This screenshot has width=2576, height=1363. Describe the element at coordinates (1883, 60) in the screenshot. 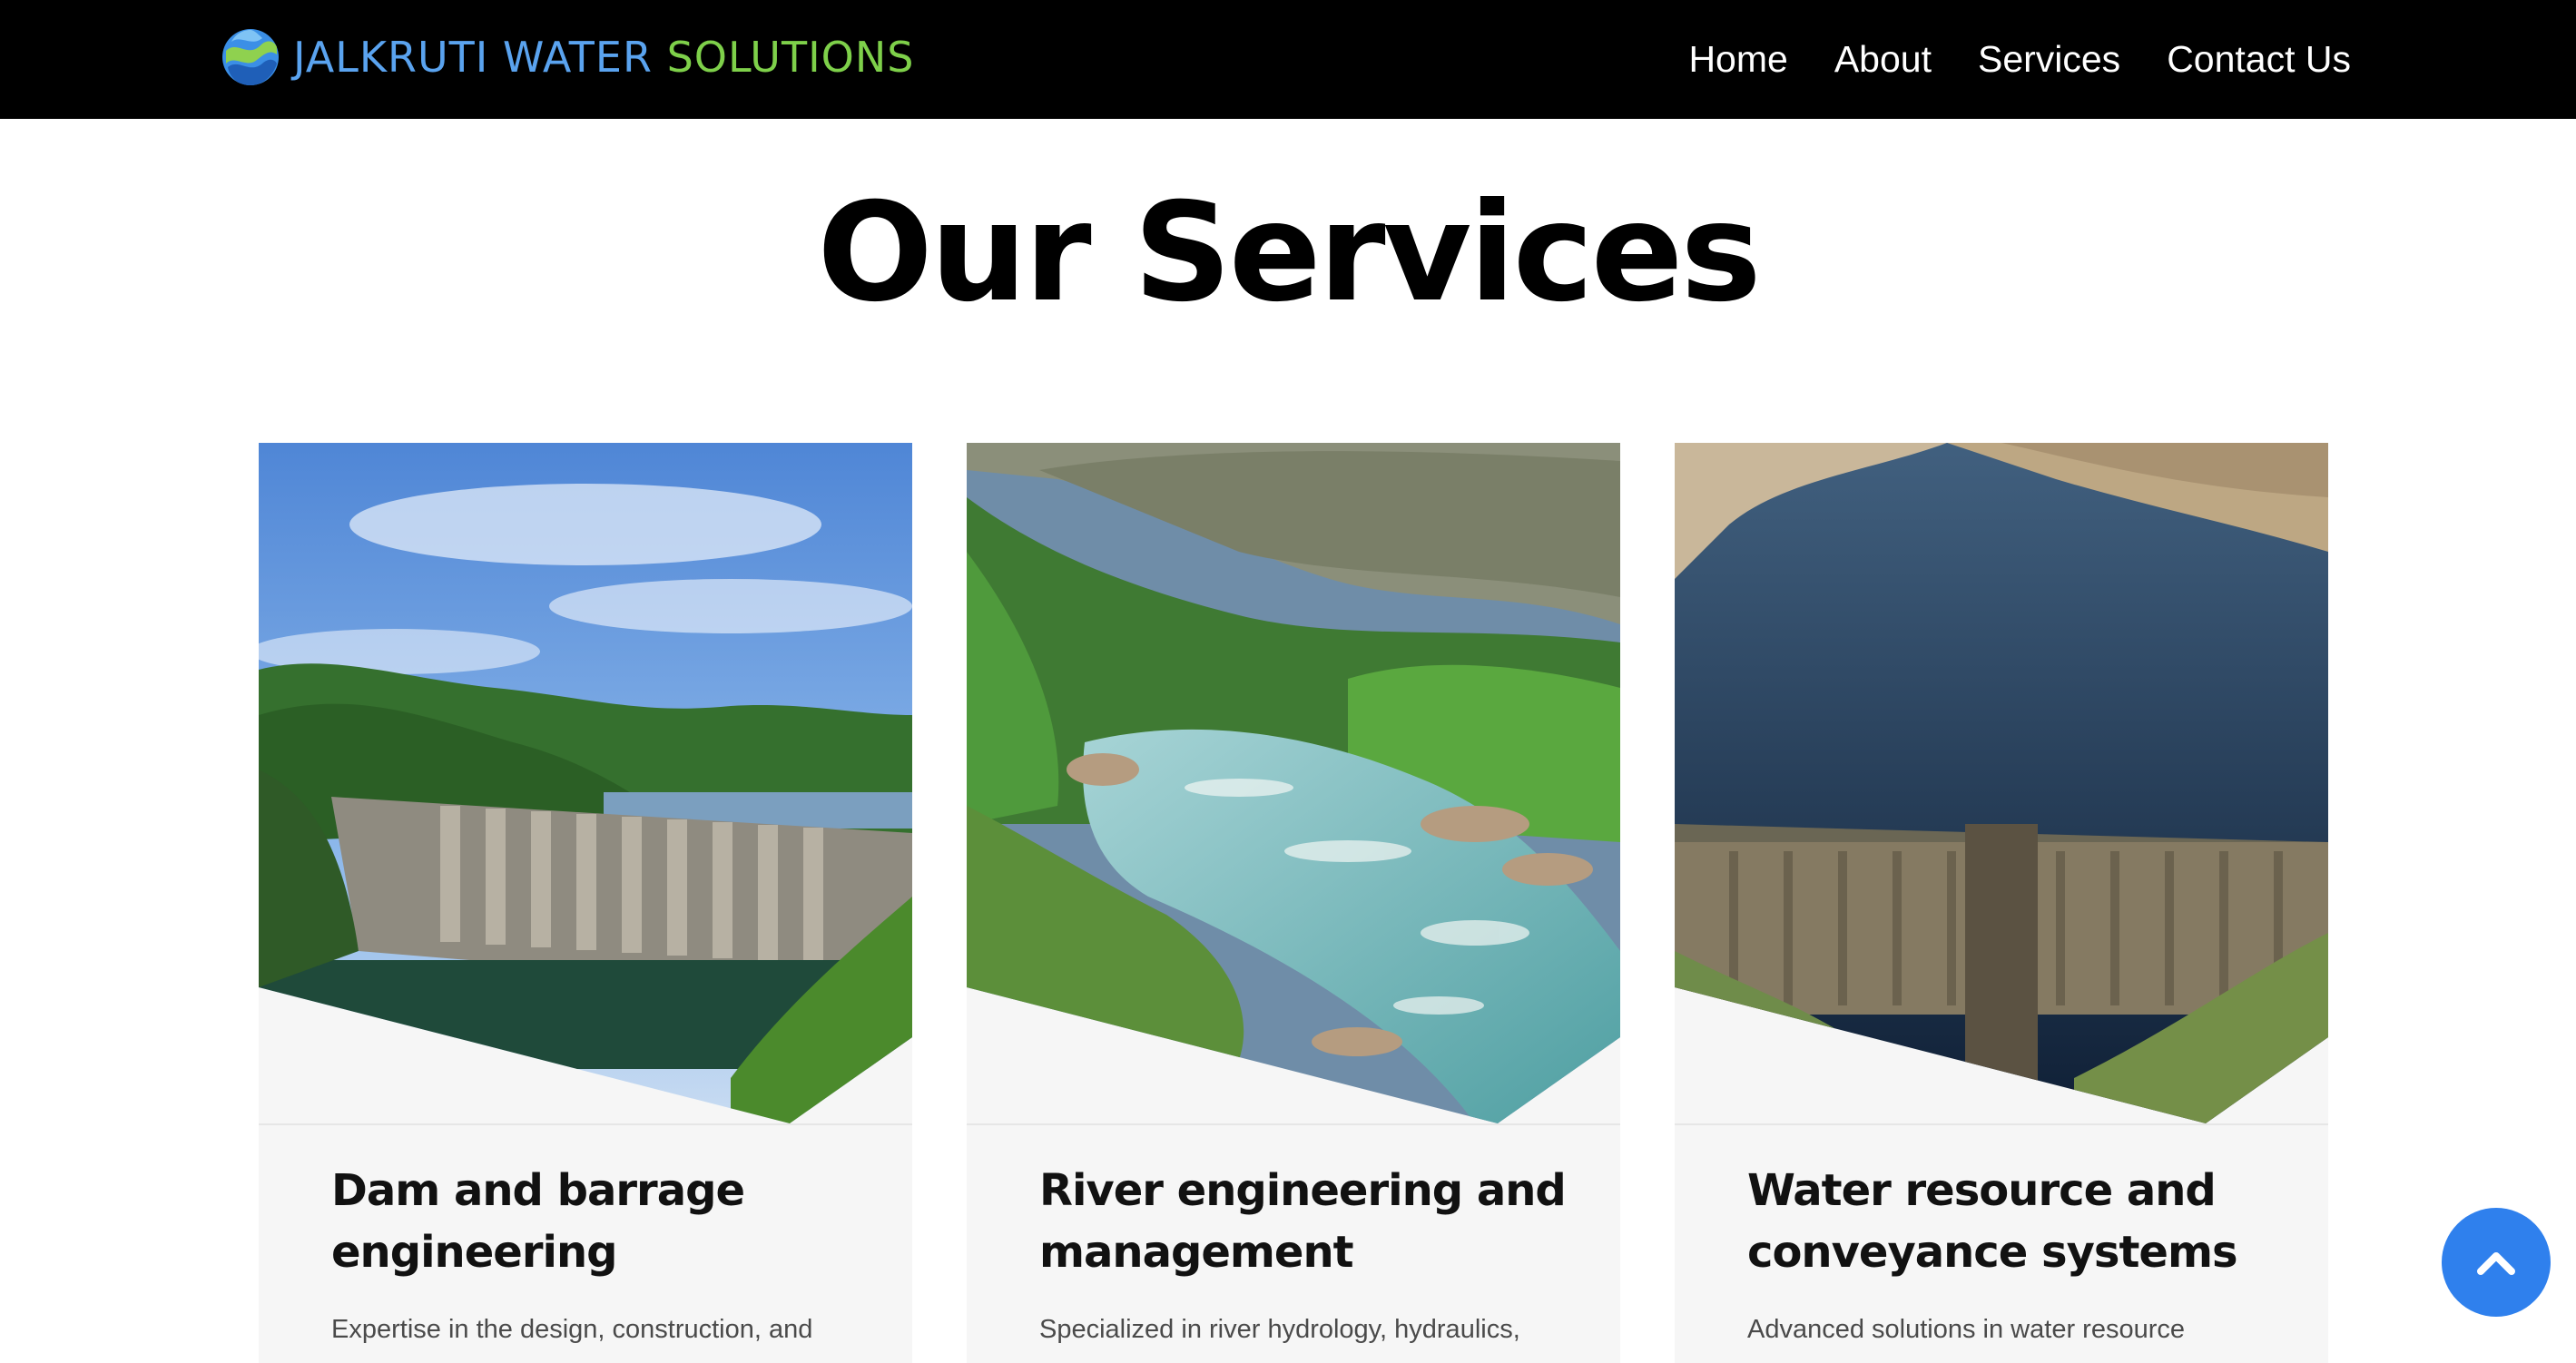

I see `nav-about-link: About` at that location.